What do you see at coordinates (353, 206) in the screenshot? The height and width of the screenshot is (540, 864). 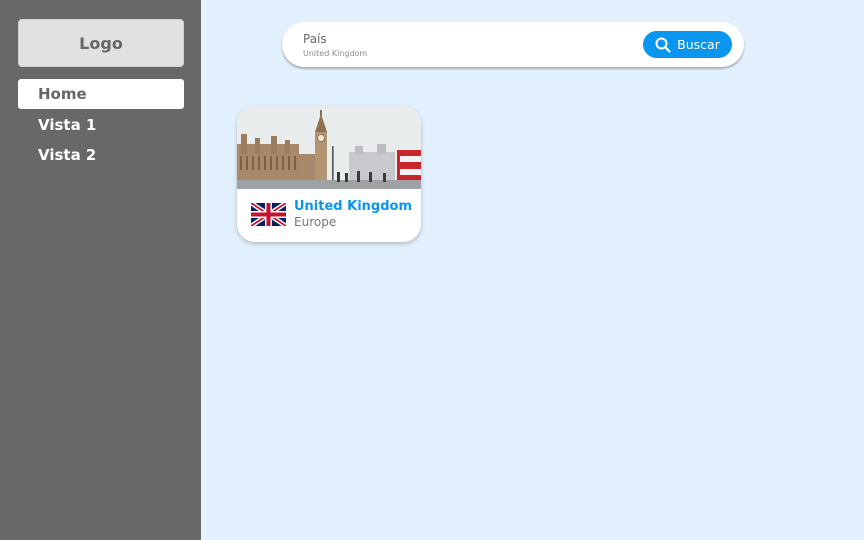 I see `country-name: United Kingdom` at bounding box center [353, 206].